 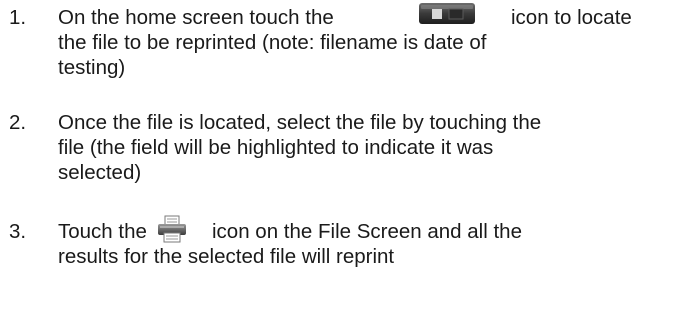 I want to click on step-3-text-before-icon: Touch the, so click(x=102, y=231).